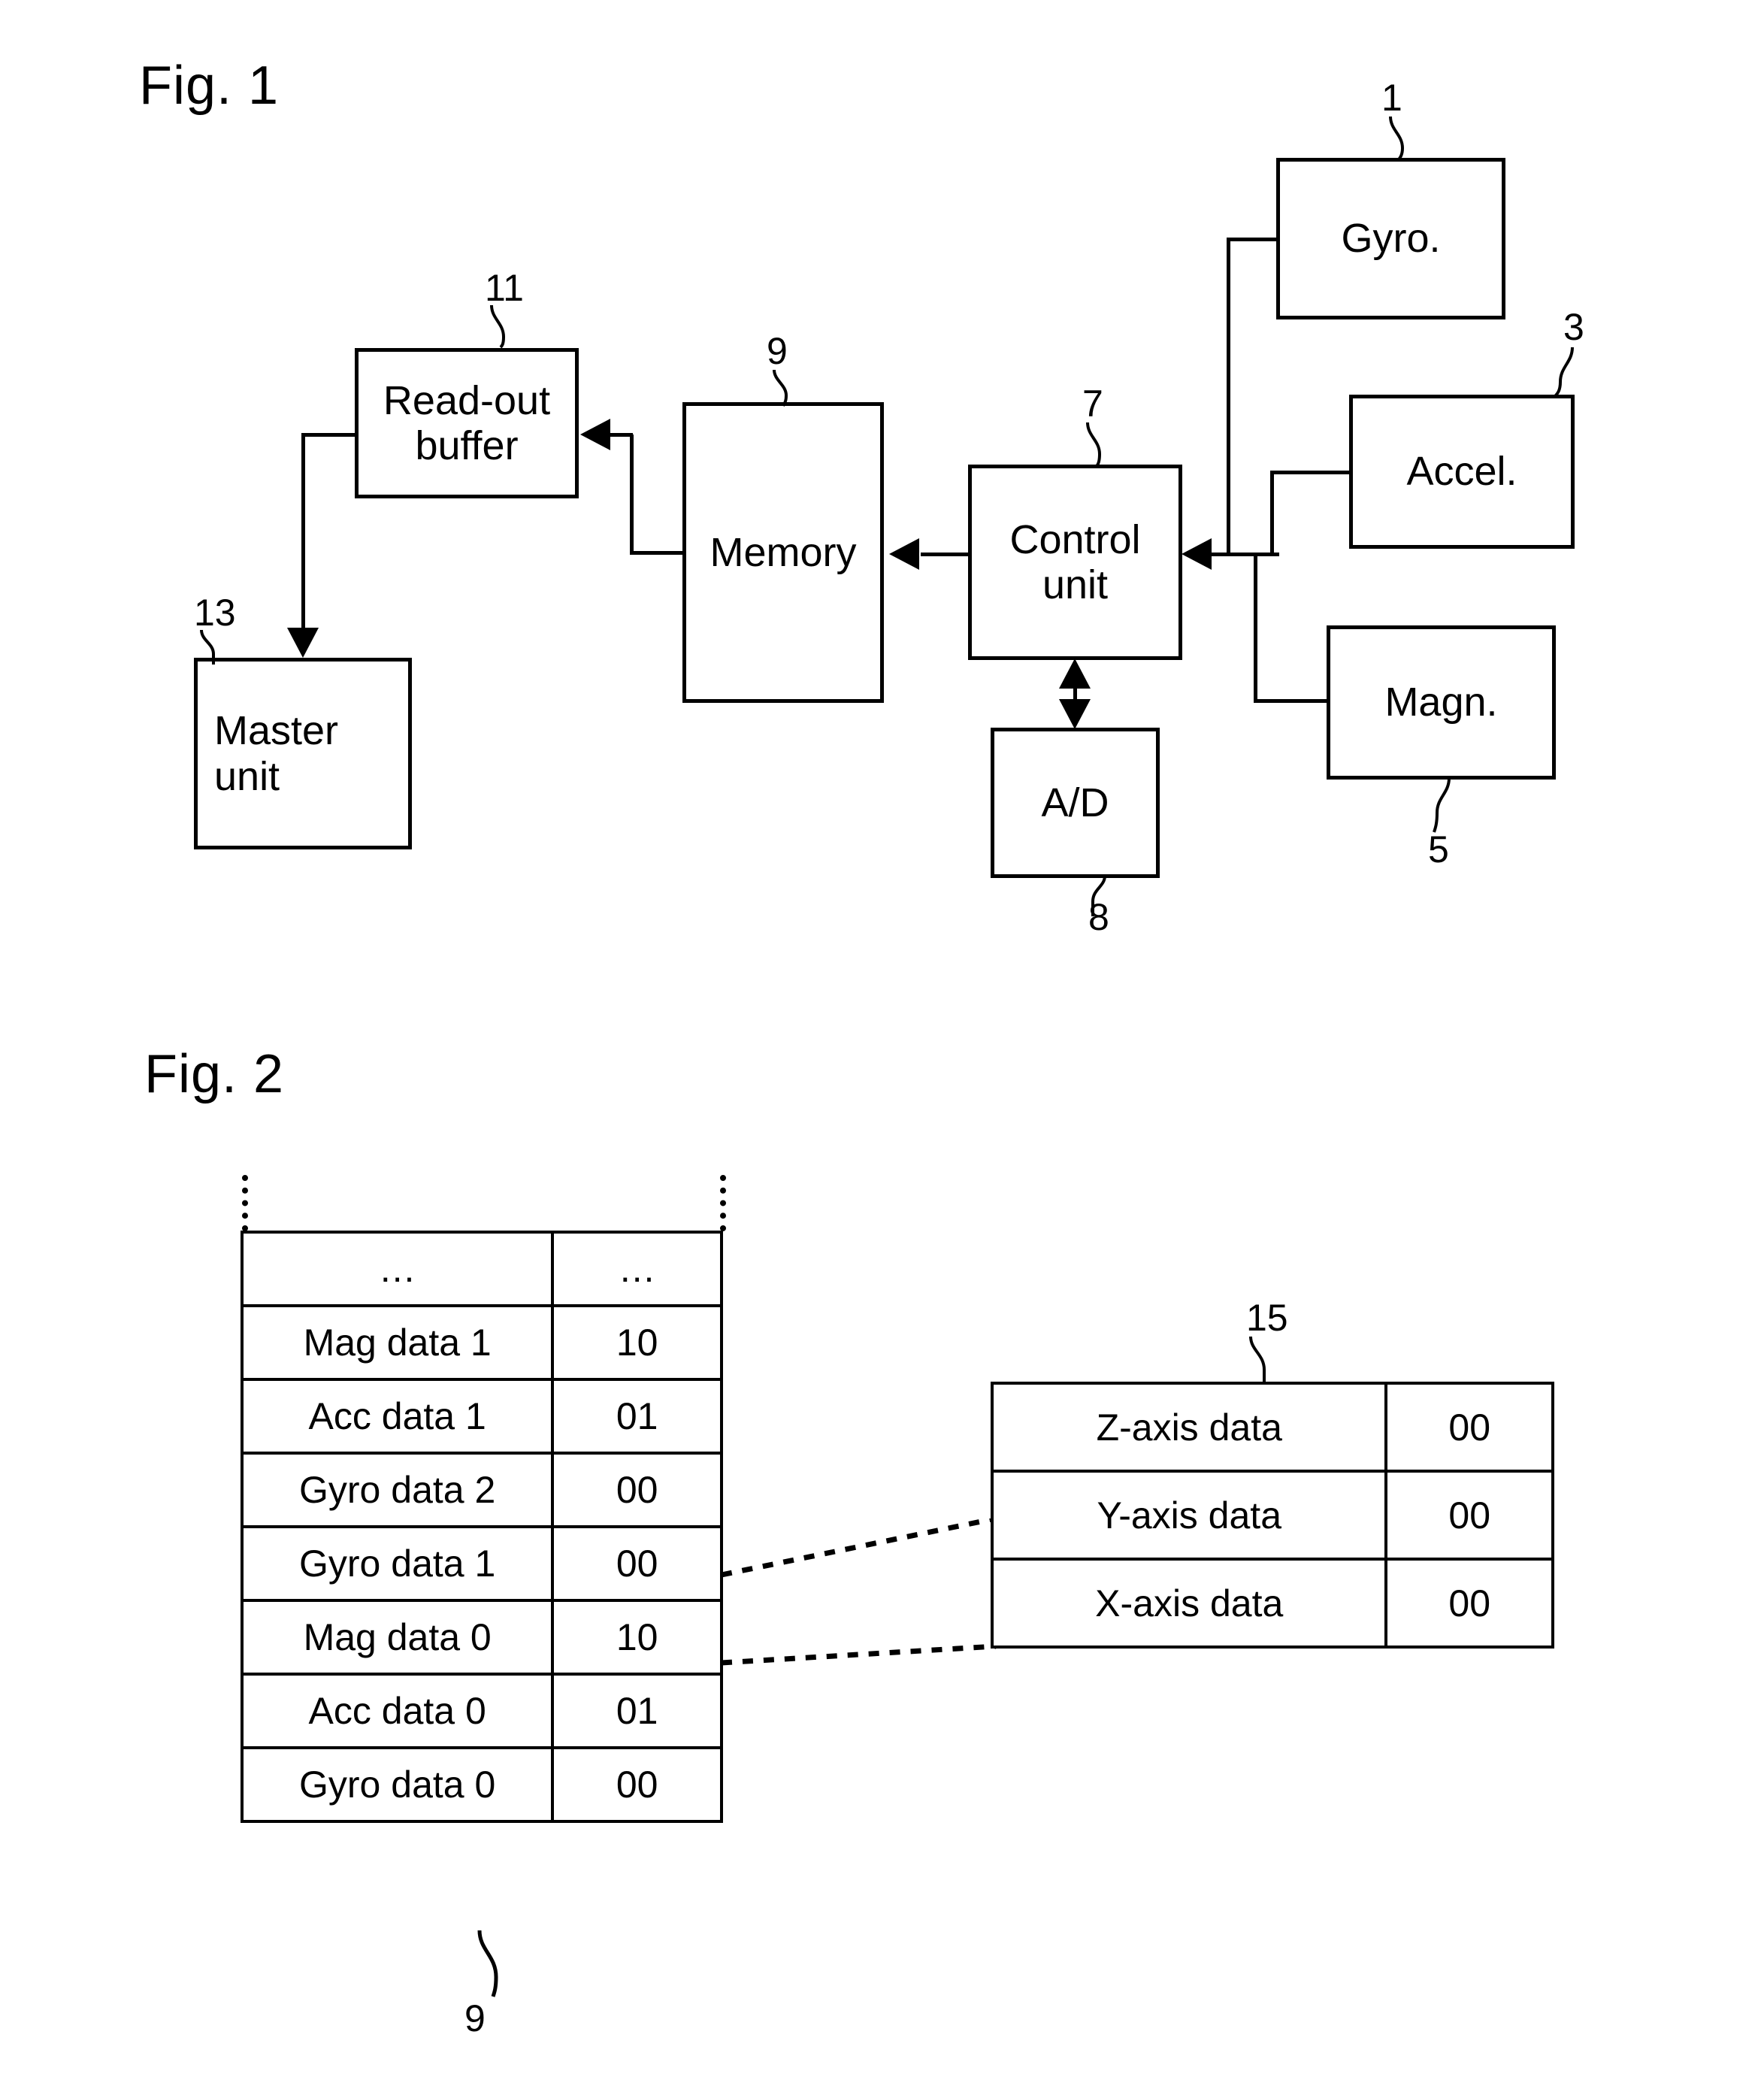  What do you see at coordinates (397, 1564) in the screenshot?
I see `memory-row-name: Gyro data 1` at bounding box center [397, 1564].